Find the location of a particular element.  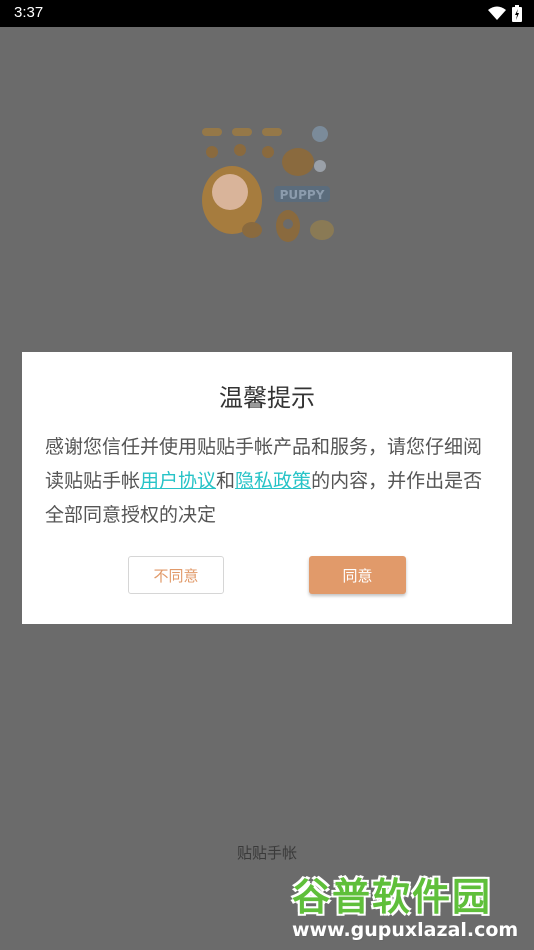

wifi-icon is located at coordinates (497, 13).